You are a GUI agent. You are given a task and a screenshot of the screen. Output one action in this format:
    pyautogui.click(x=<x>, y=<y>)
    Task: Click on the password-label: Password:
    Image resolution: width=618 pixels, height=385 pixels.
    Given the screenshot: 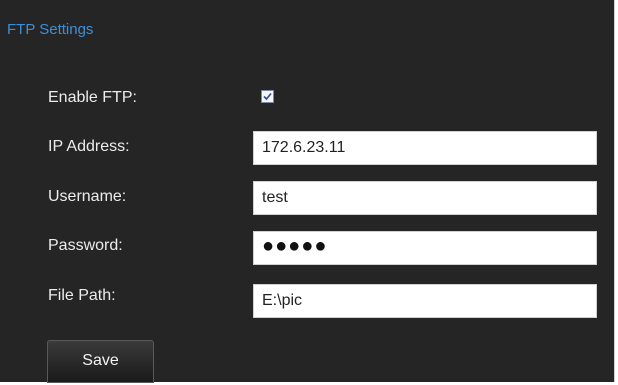 What is the action you would take?
    pyautogui.click(x=85, y=245)
    